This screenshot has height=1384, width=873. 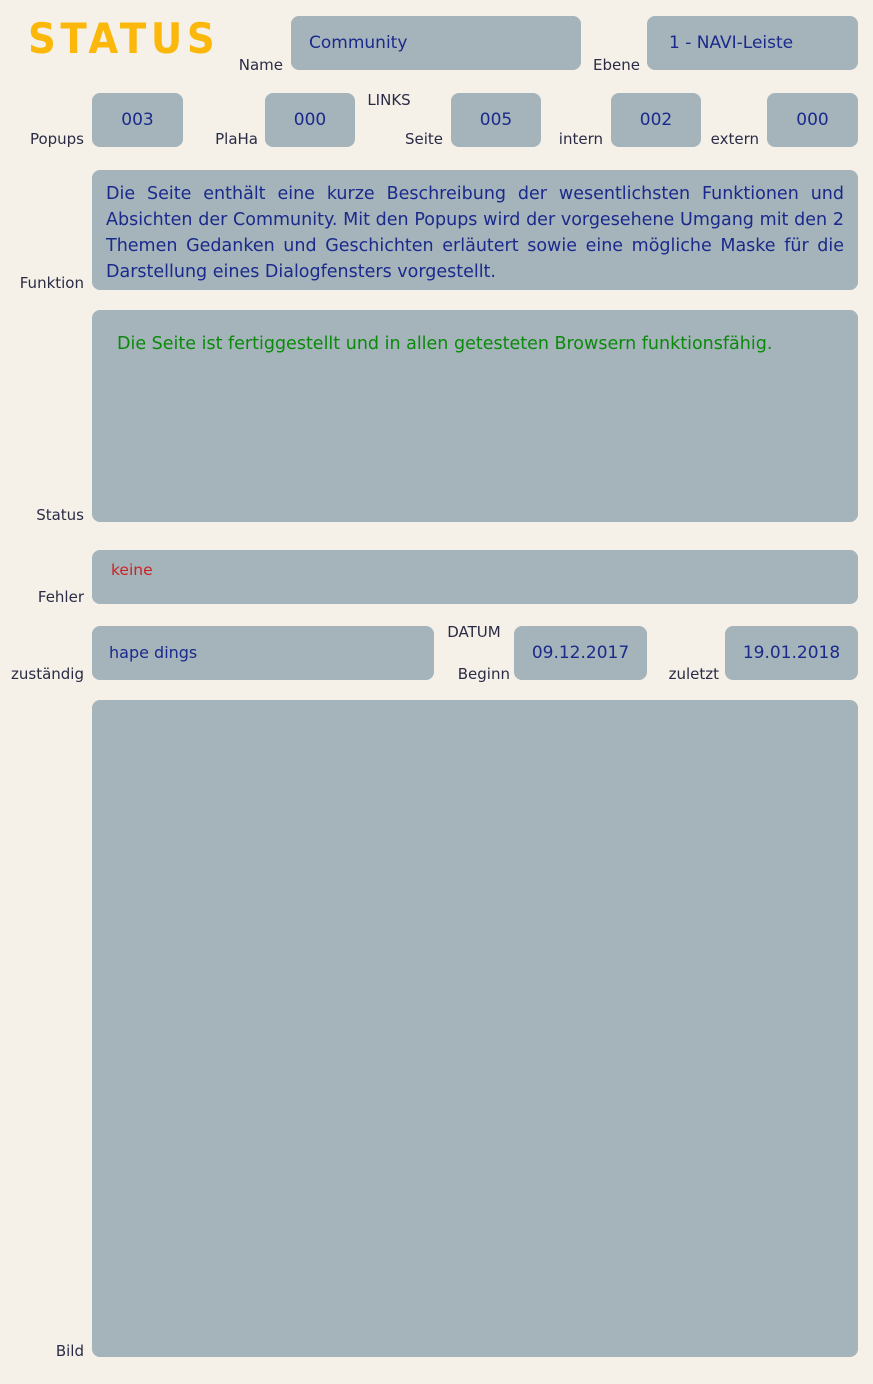 I want to click on status-label: Status, so click(x=60, y=515).